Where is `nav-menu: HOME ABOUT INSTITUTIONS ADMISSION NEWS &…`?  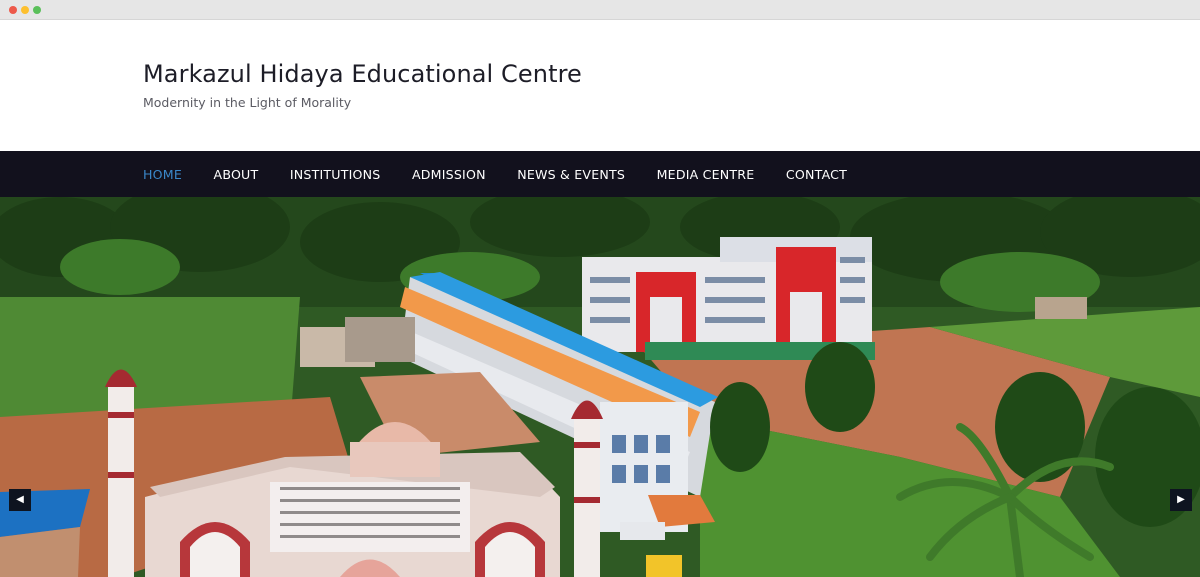 nav-menu: HOME ABOUT INSTITUTIONS ADMISSION NEWS &… is located at coordinates (511, 174).